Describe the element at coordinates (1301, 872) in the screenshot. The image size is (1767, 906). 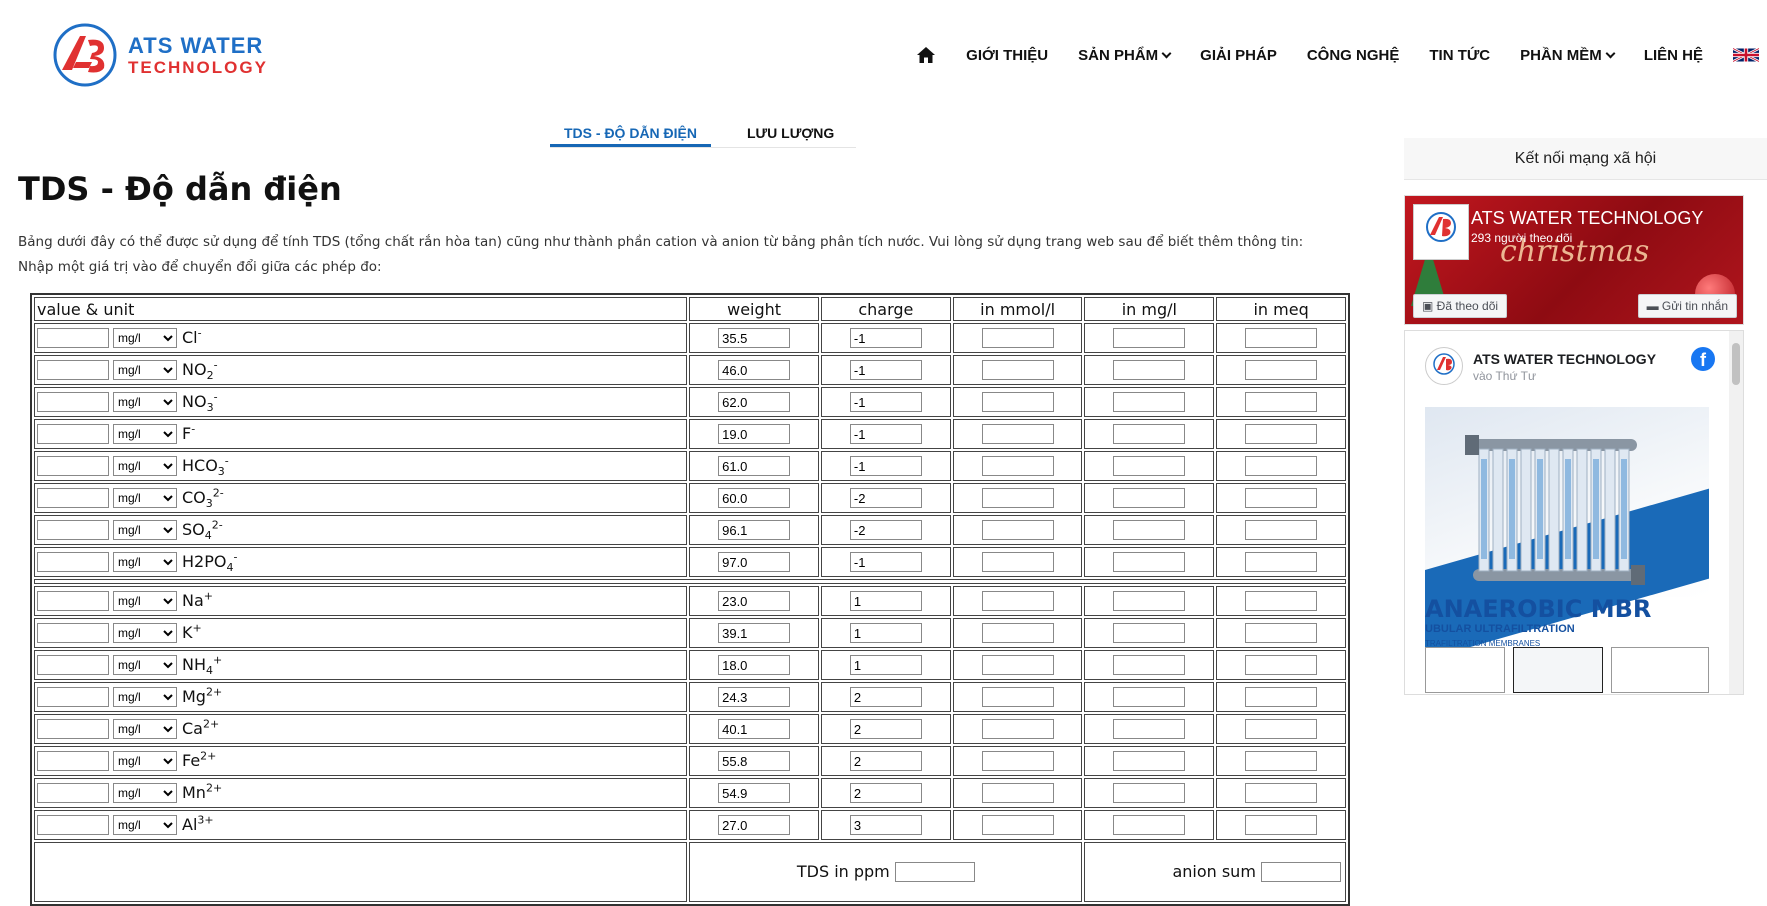
I see `anion-sum-output` at that location.